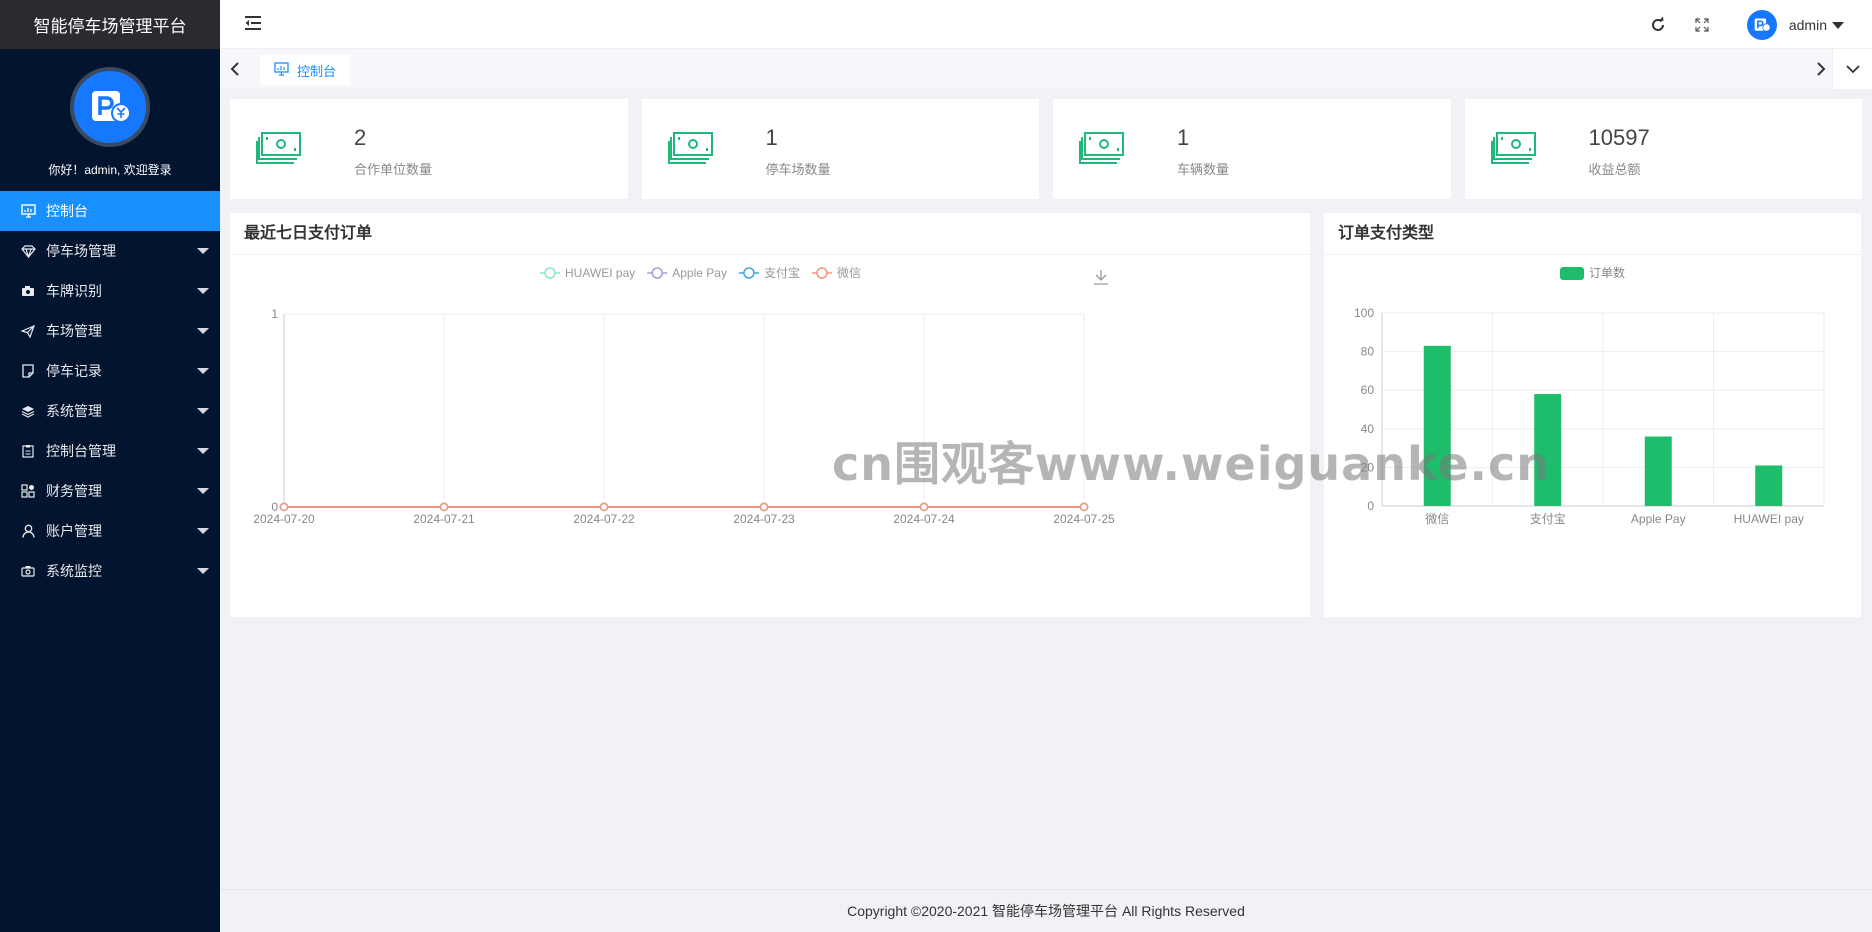 The height and width of the screenshot is (932, 1872). I want to click on monitor-icon, so click(28, 211).